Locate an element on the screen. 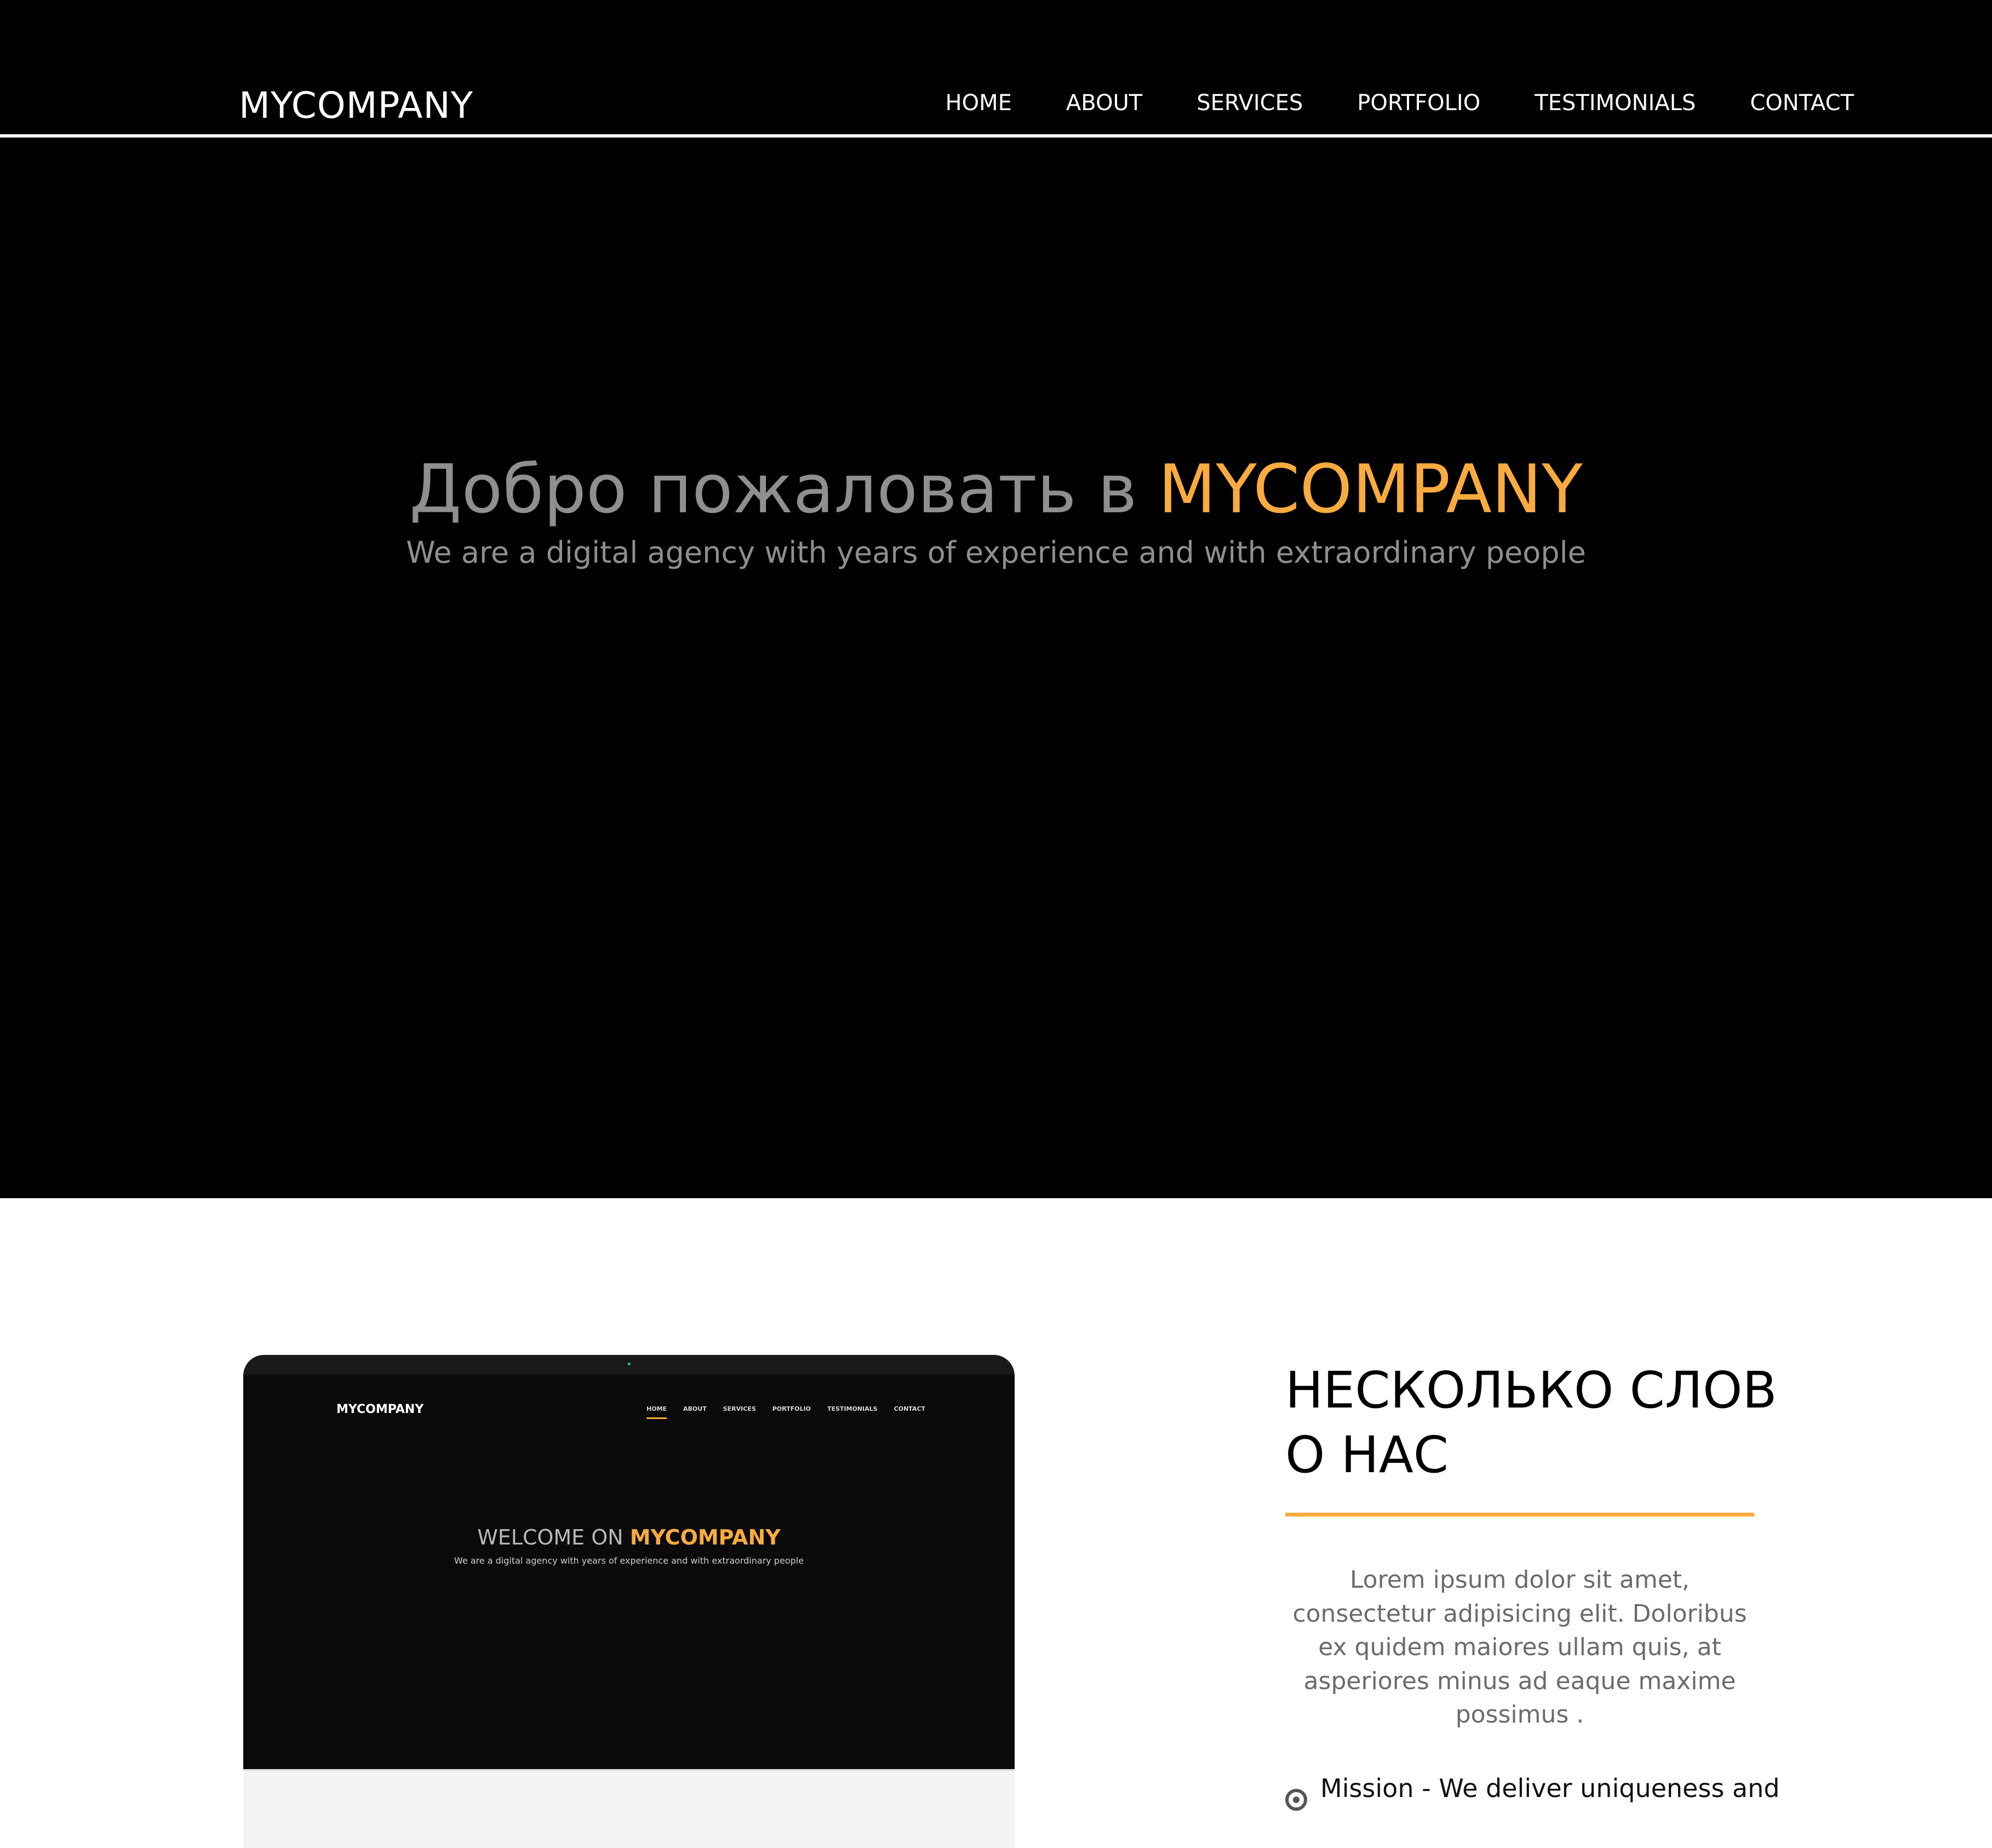  laptop-base is located at coordinates (629, 1809).